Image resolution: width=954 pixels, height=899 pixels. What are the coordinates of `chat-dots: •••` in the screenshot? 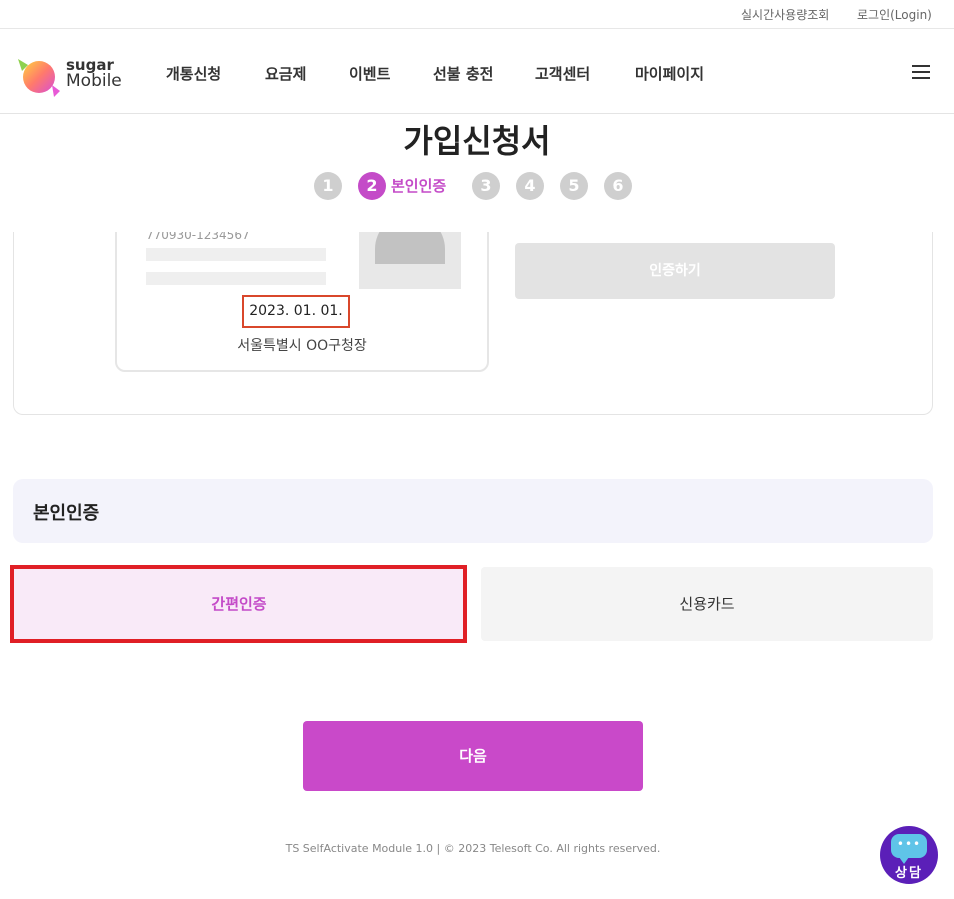 It's located at (909, 844).